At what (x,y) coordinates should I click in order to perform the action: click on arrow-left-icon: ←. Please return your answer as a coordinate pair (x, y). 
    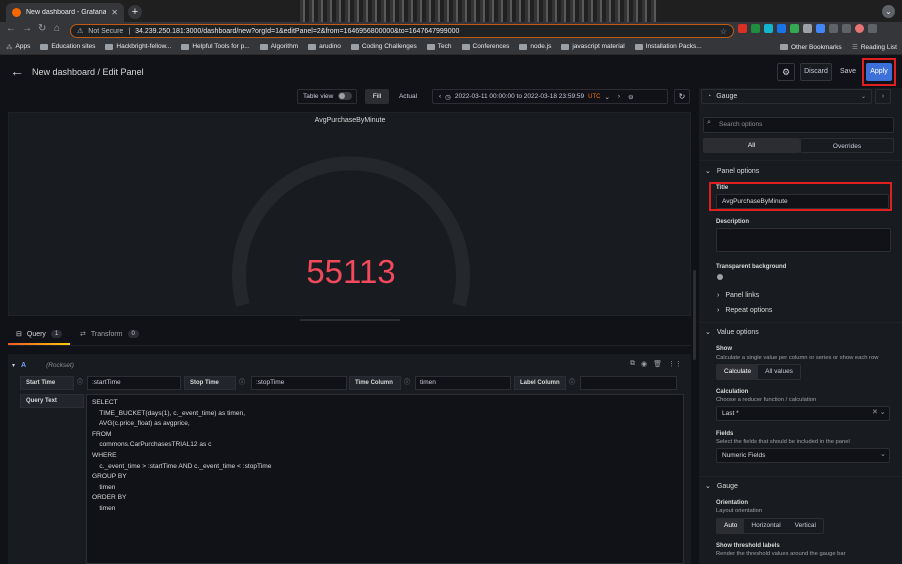
    Looking at the image, I should click on (17, 71).